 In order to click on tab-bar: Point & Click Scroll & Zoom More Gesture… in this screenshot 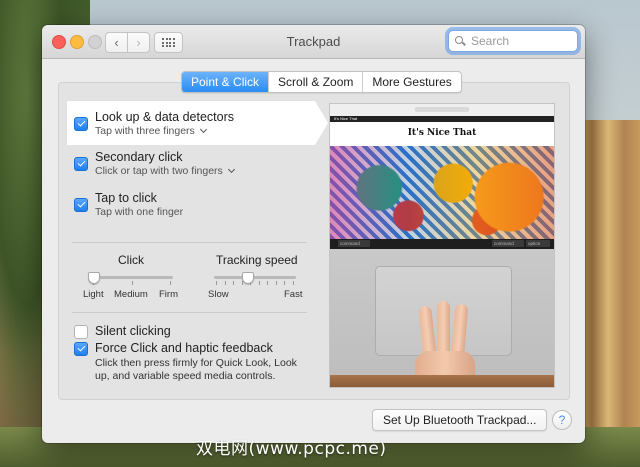, I will do `click(321, 82)`.